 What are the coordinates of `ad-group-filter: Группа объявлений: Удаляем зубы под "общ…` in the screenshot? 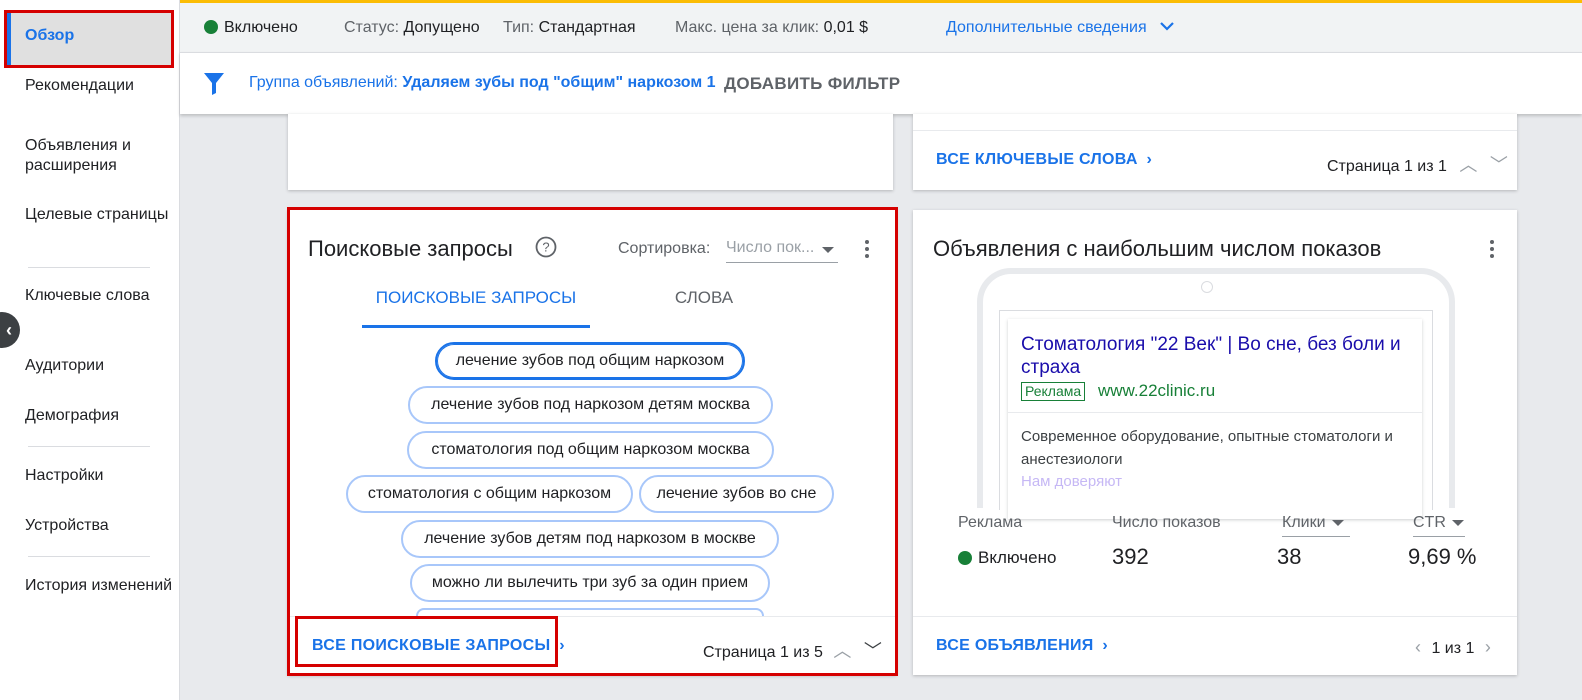 It's located at (482, 83).